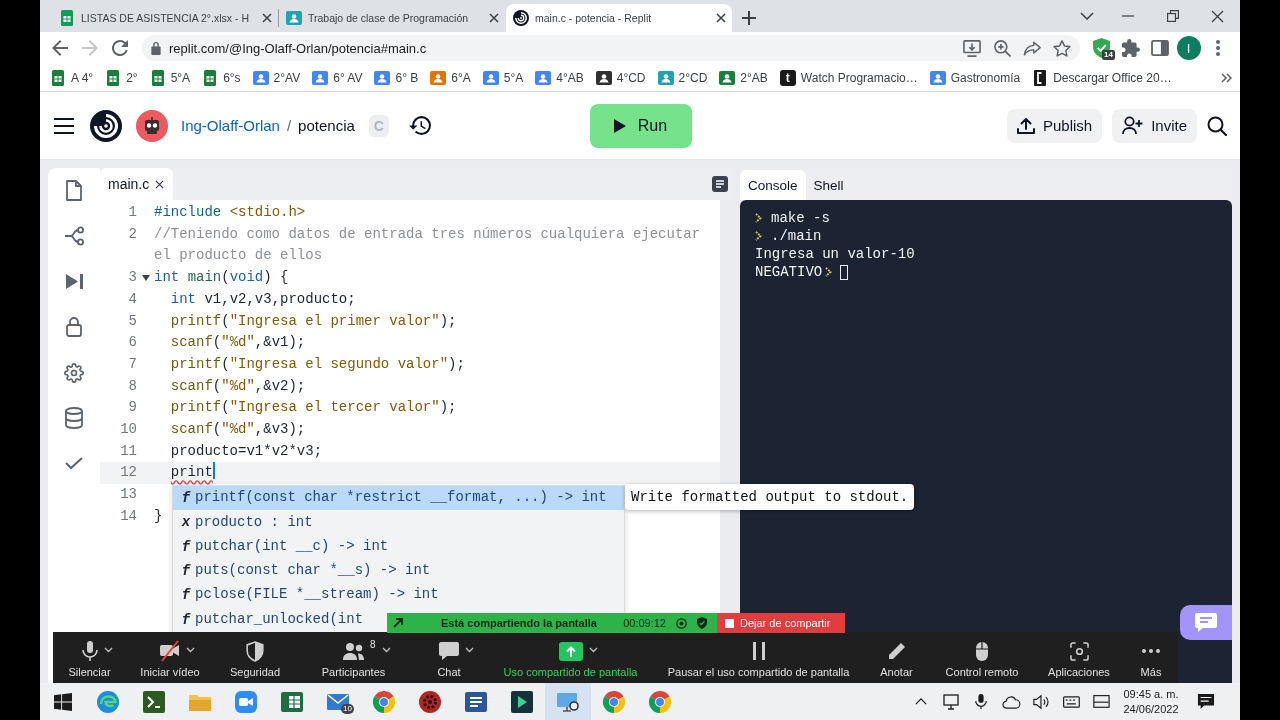 This screenshot has width=1280, height=720. What do you see at coordinates (255, 657) in the screenshot?
I see `security-button: Seguridad` at bounding box center [255, 657].